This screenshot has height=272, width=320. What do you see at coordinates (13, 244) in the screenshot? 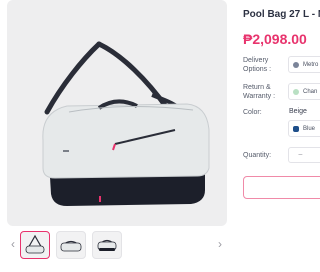
I see `chevron-left-icon: ‹` at bounding box center [13, 244].